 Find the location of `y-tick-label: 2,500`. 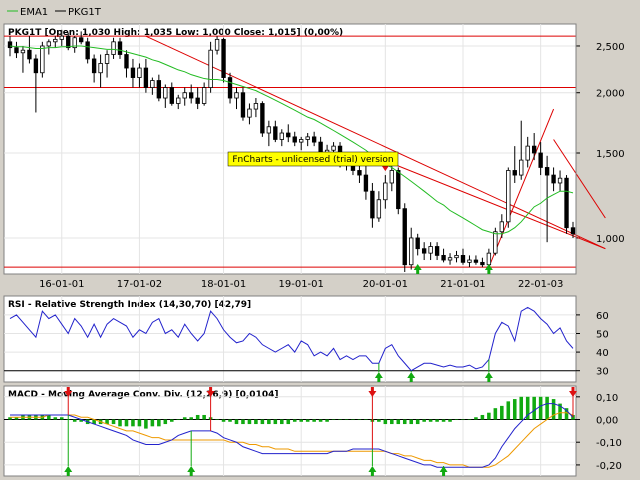

y-tick-label: 2,500 is located at coordinates (610, 47).